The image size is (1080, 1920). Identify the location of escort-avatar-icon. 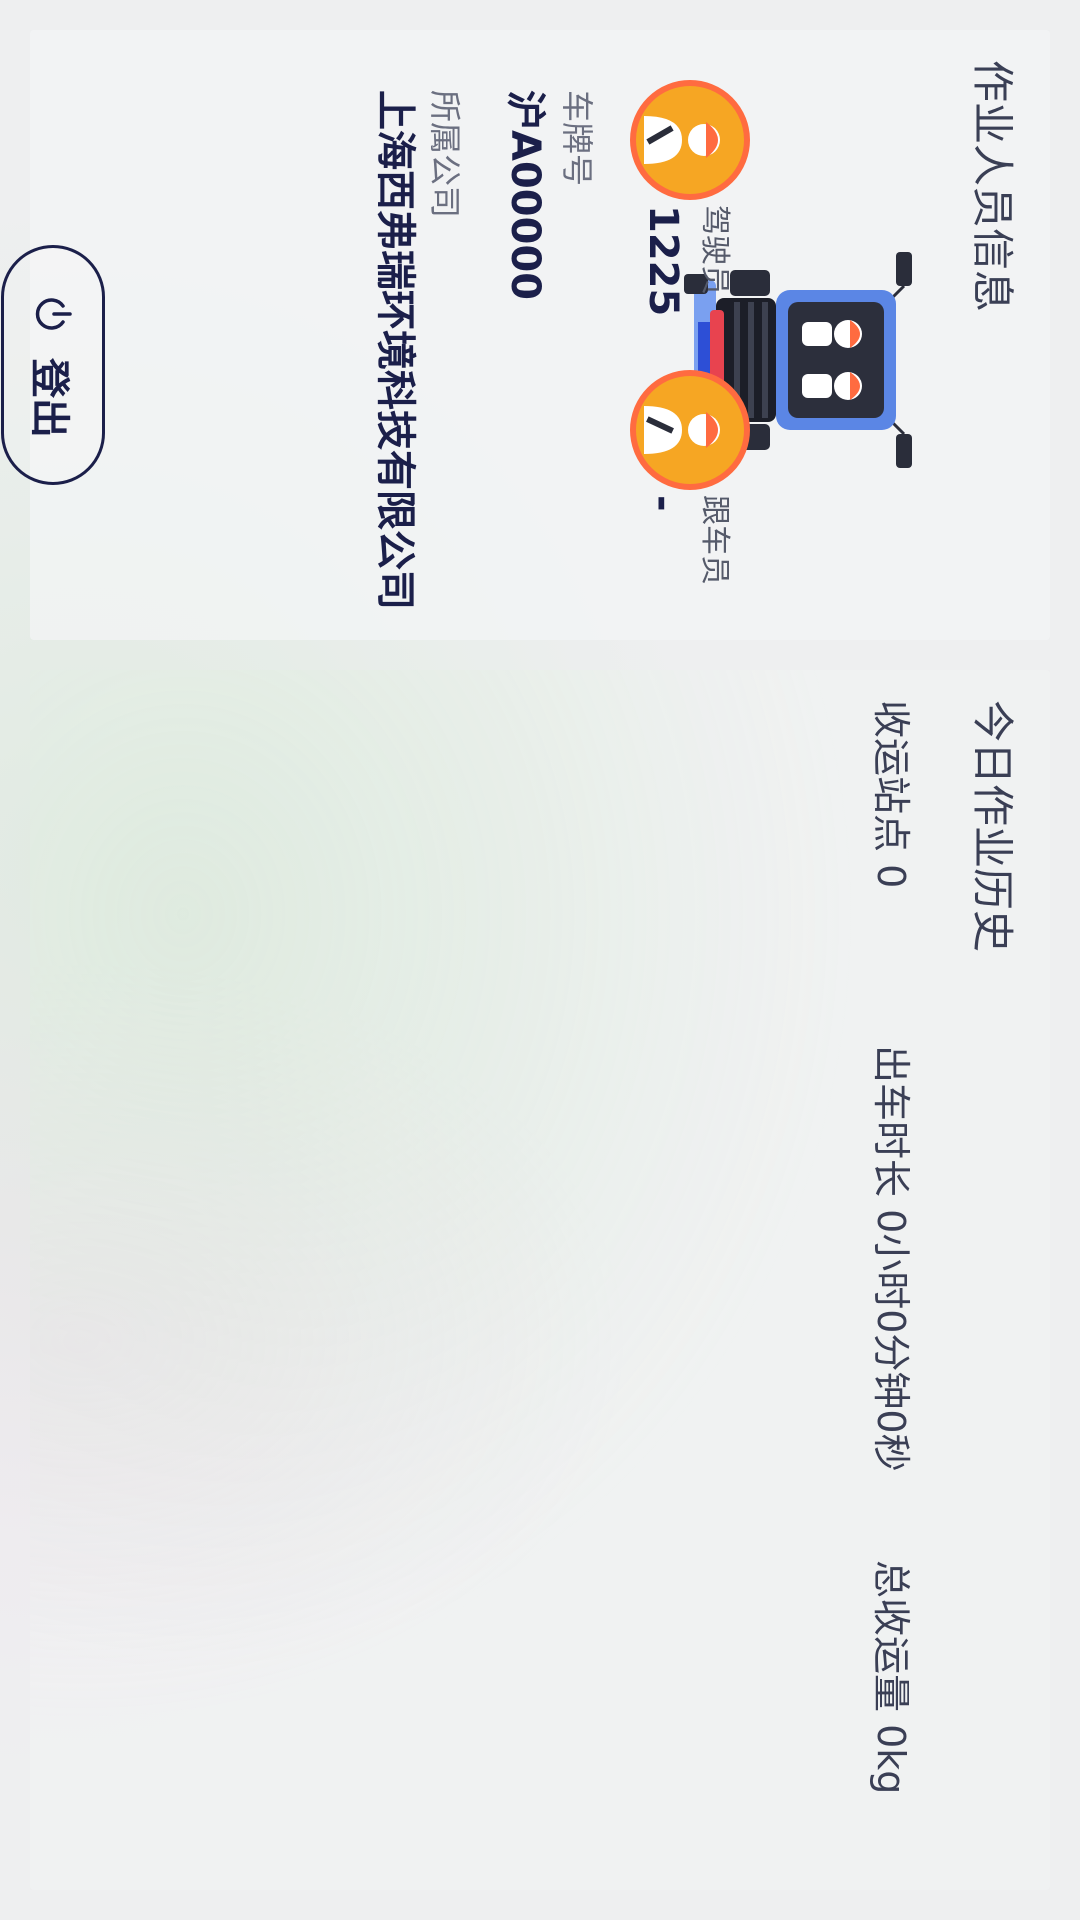
(690, 430).